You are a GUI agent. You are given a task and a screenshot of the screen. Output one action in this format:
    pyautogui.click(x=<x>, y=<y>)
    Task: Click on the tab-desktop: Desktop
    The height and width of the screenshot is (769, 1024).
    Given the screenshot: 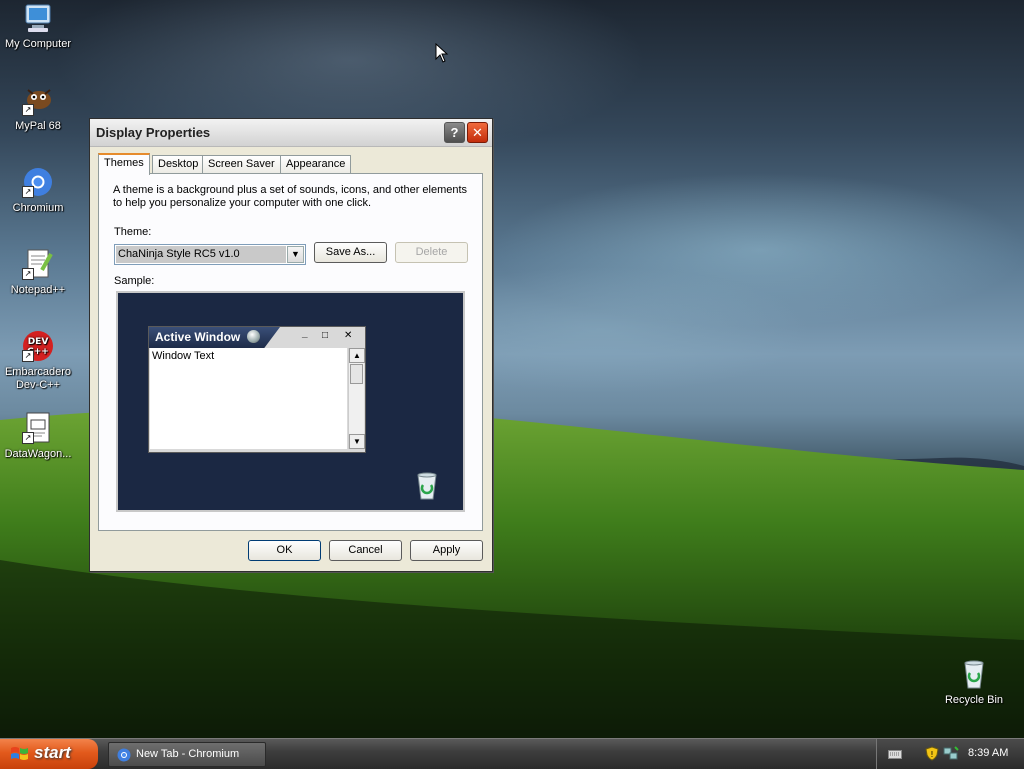 What is the action you would take?
    pyautogui.click(x=178, y=164)
    